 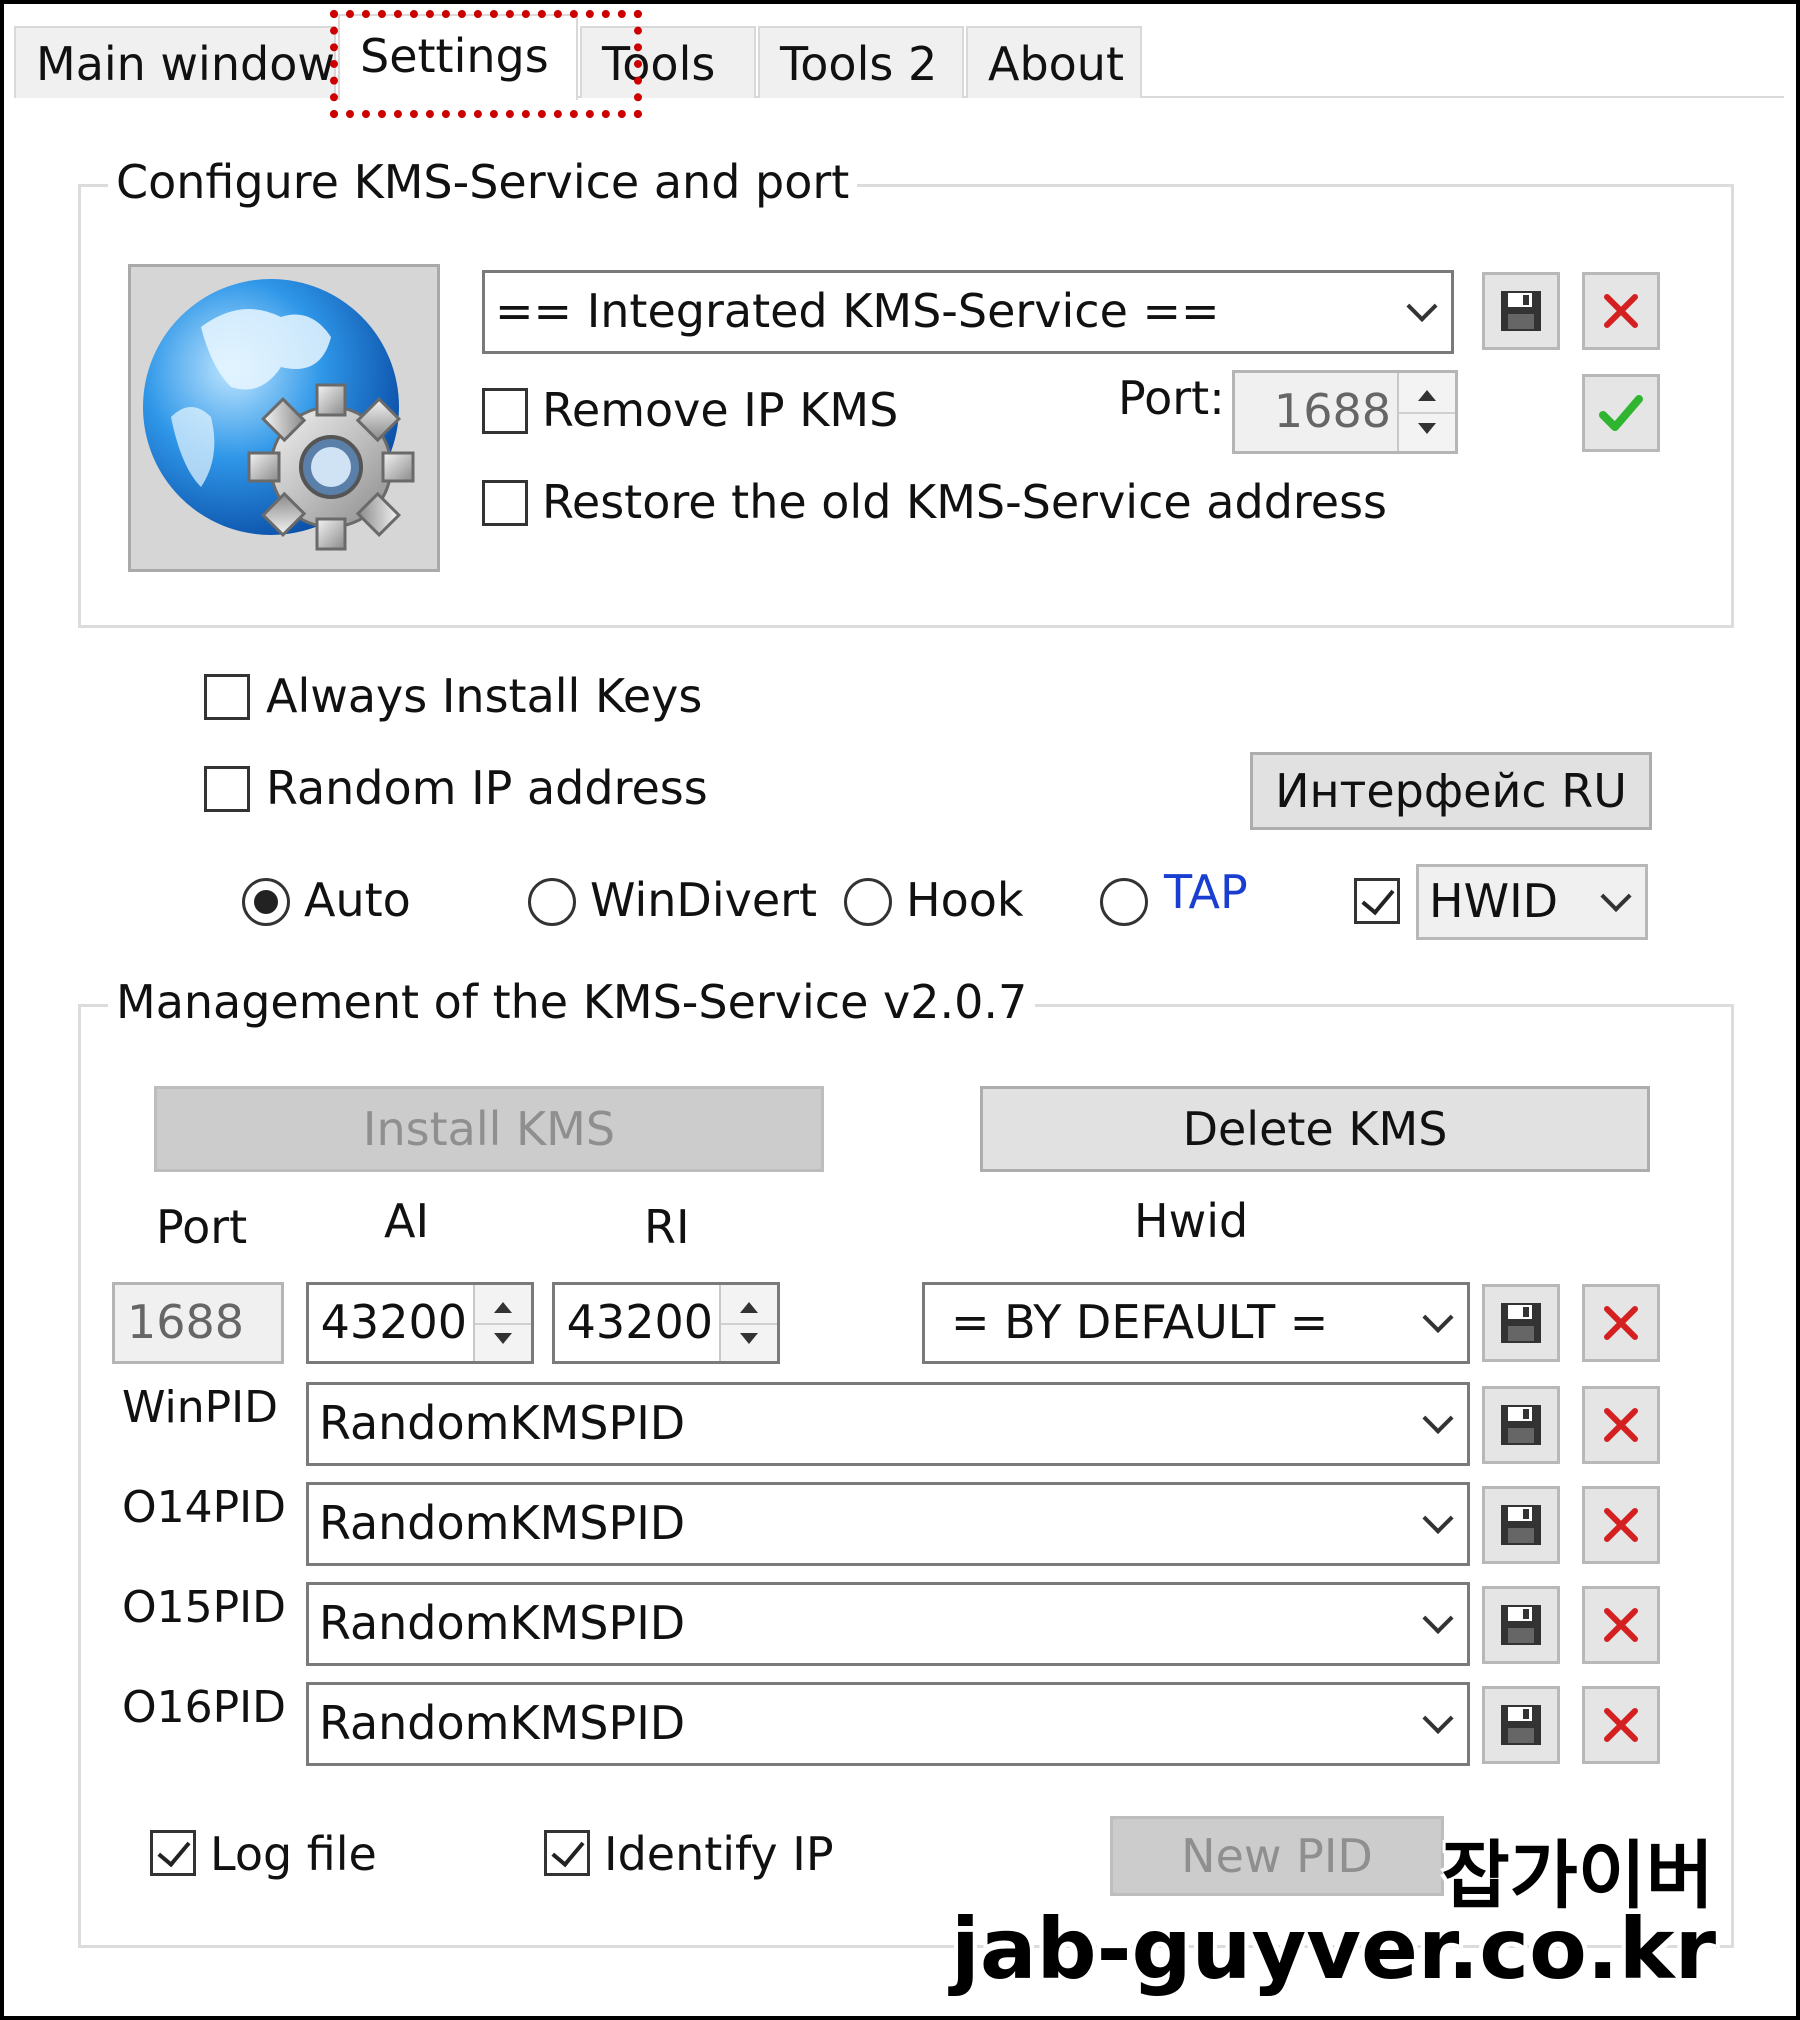 I want to click on new-pid-button: New PID, so click(x=1277, y=1856).